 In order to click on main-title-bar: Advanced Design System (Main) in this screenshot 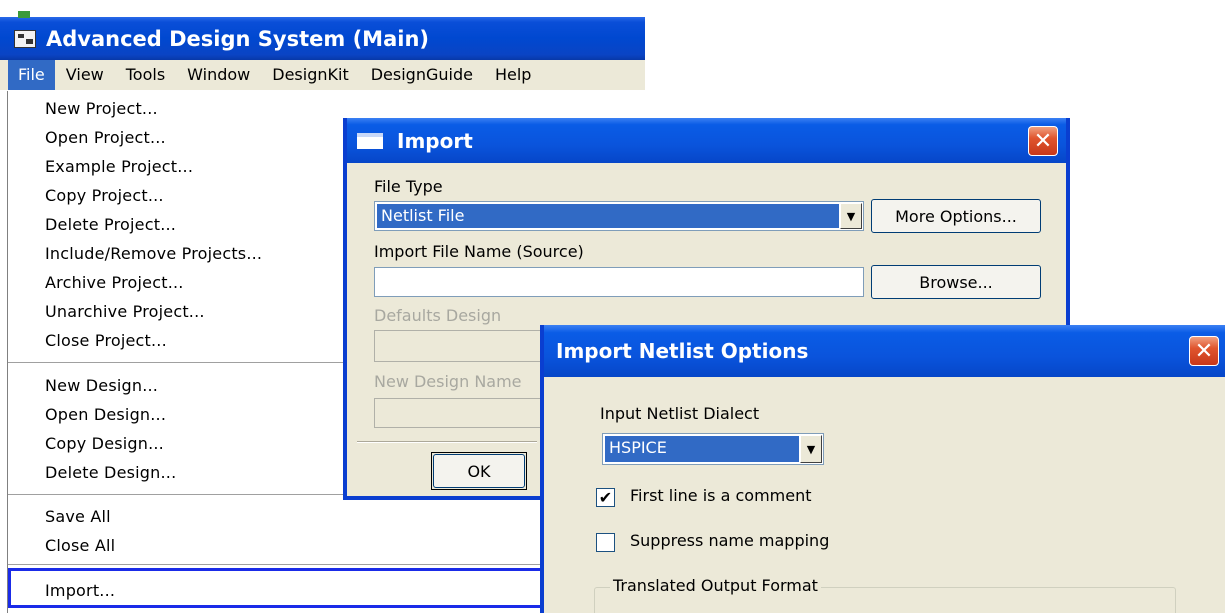, I will do `click(322, 38)`.